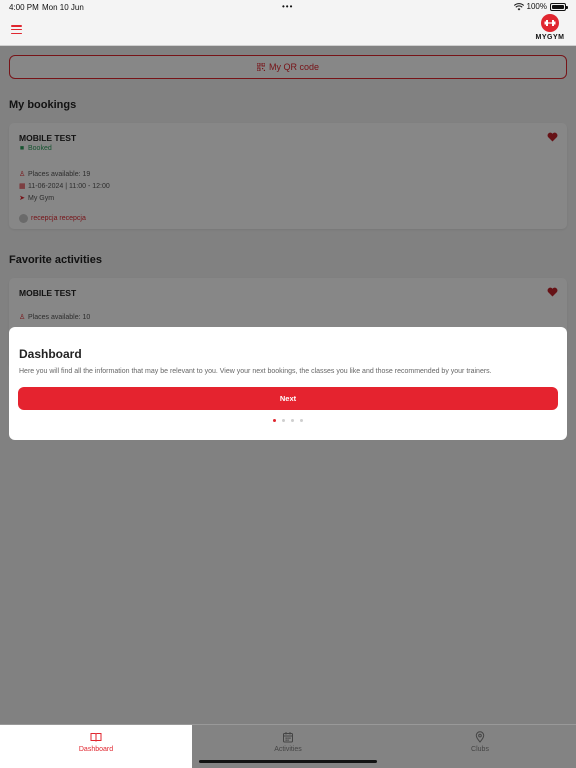  Describe the element at coordinates (518, 6) in the screenshot. I see `wifi-icon` at that location.